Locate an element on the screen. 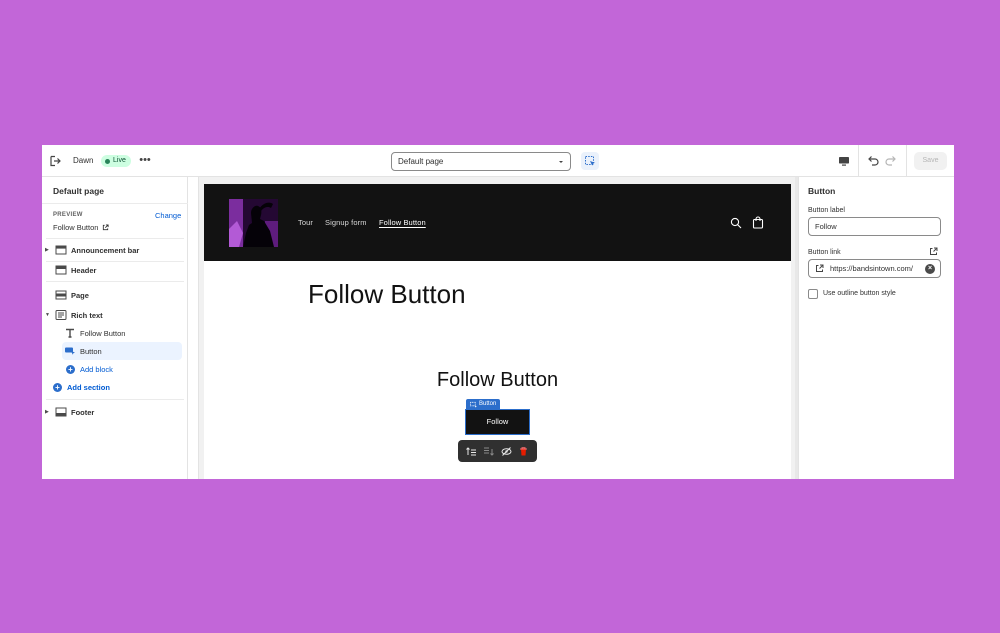 This screenshot has height=633, width=1000. button-link-input-value: https://bandsintown.com/ is located at coordinates (871, 268).